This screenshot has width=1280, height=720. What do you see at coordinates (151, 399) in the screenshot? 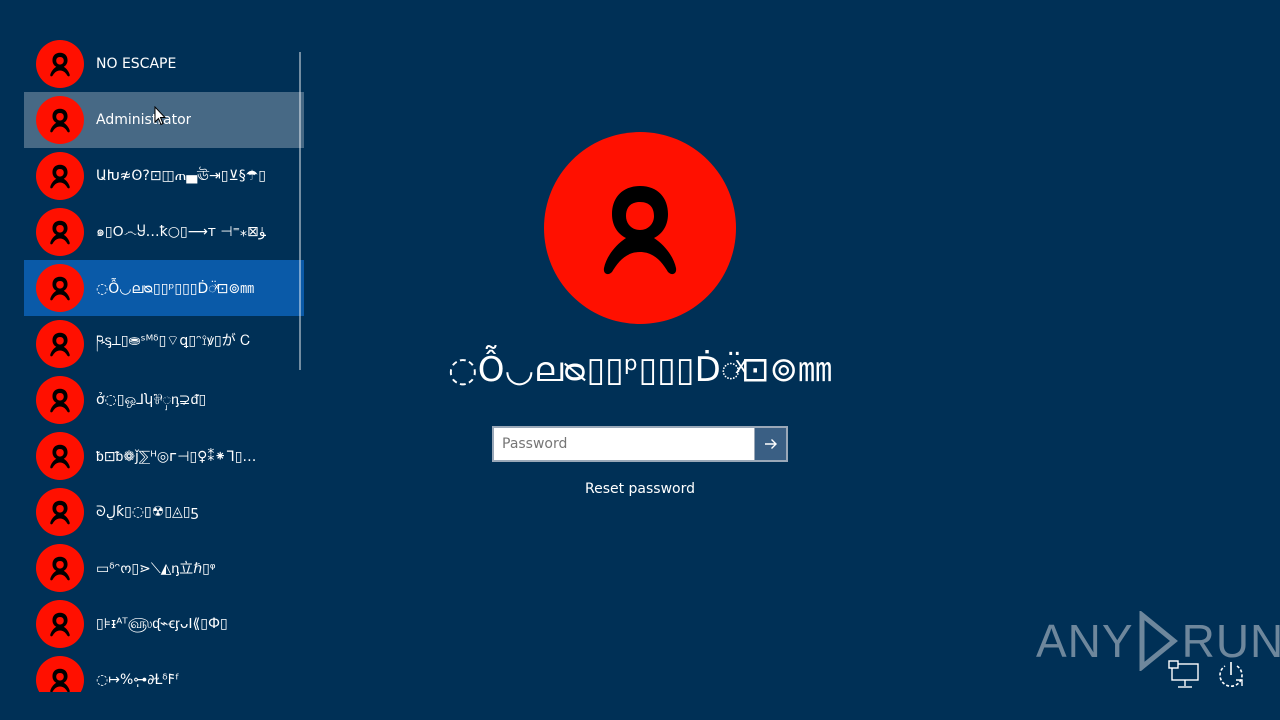
I see `user-name-label: ở◌▯ஒ⅃ʮ⅌ှᶇ⊋ᵭ▯` at bounding box center [151, 399].